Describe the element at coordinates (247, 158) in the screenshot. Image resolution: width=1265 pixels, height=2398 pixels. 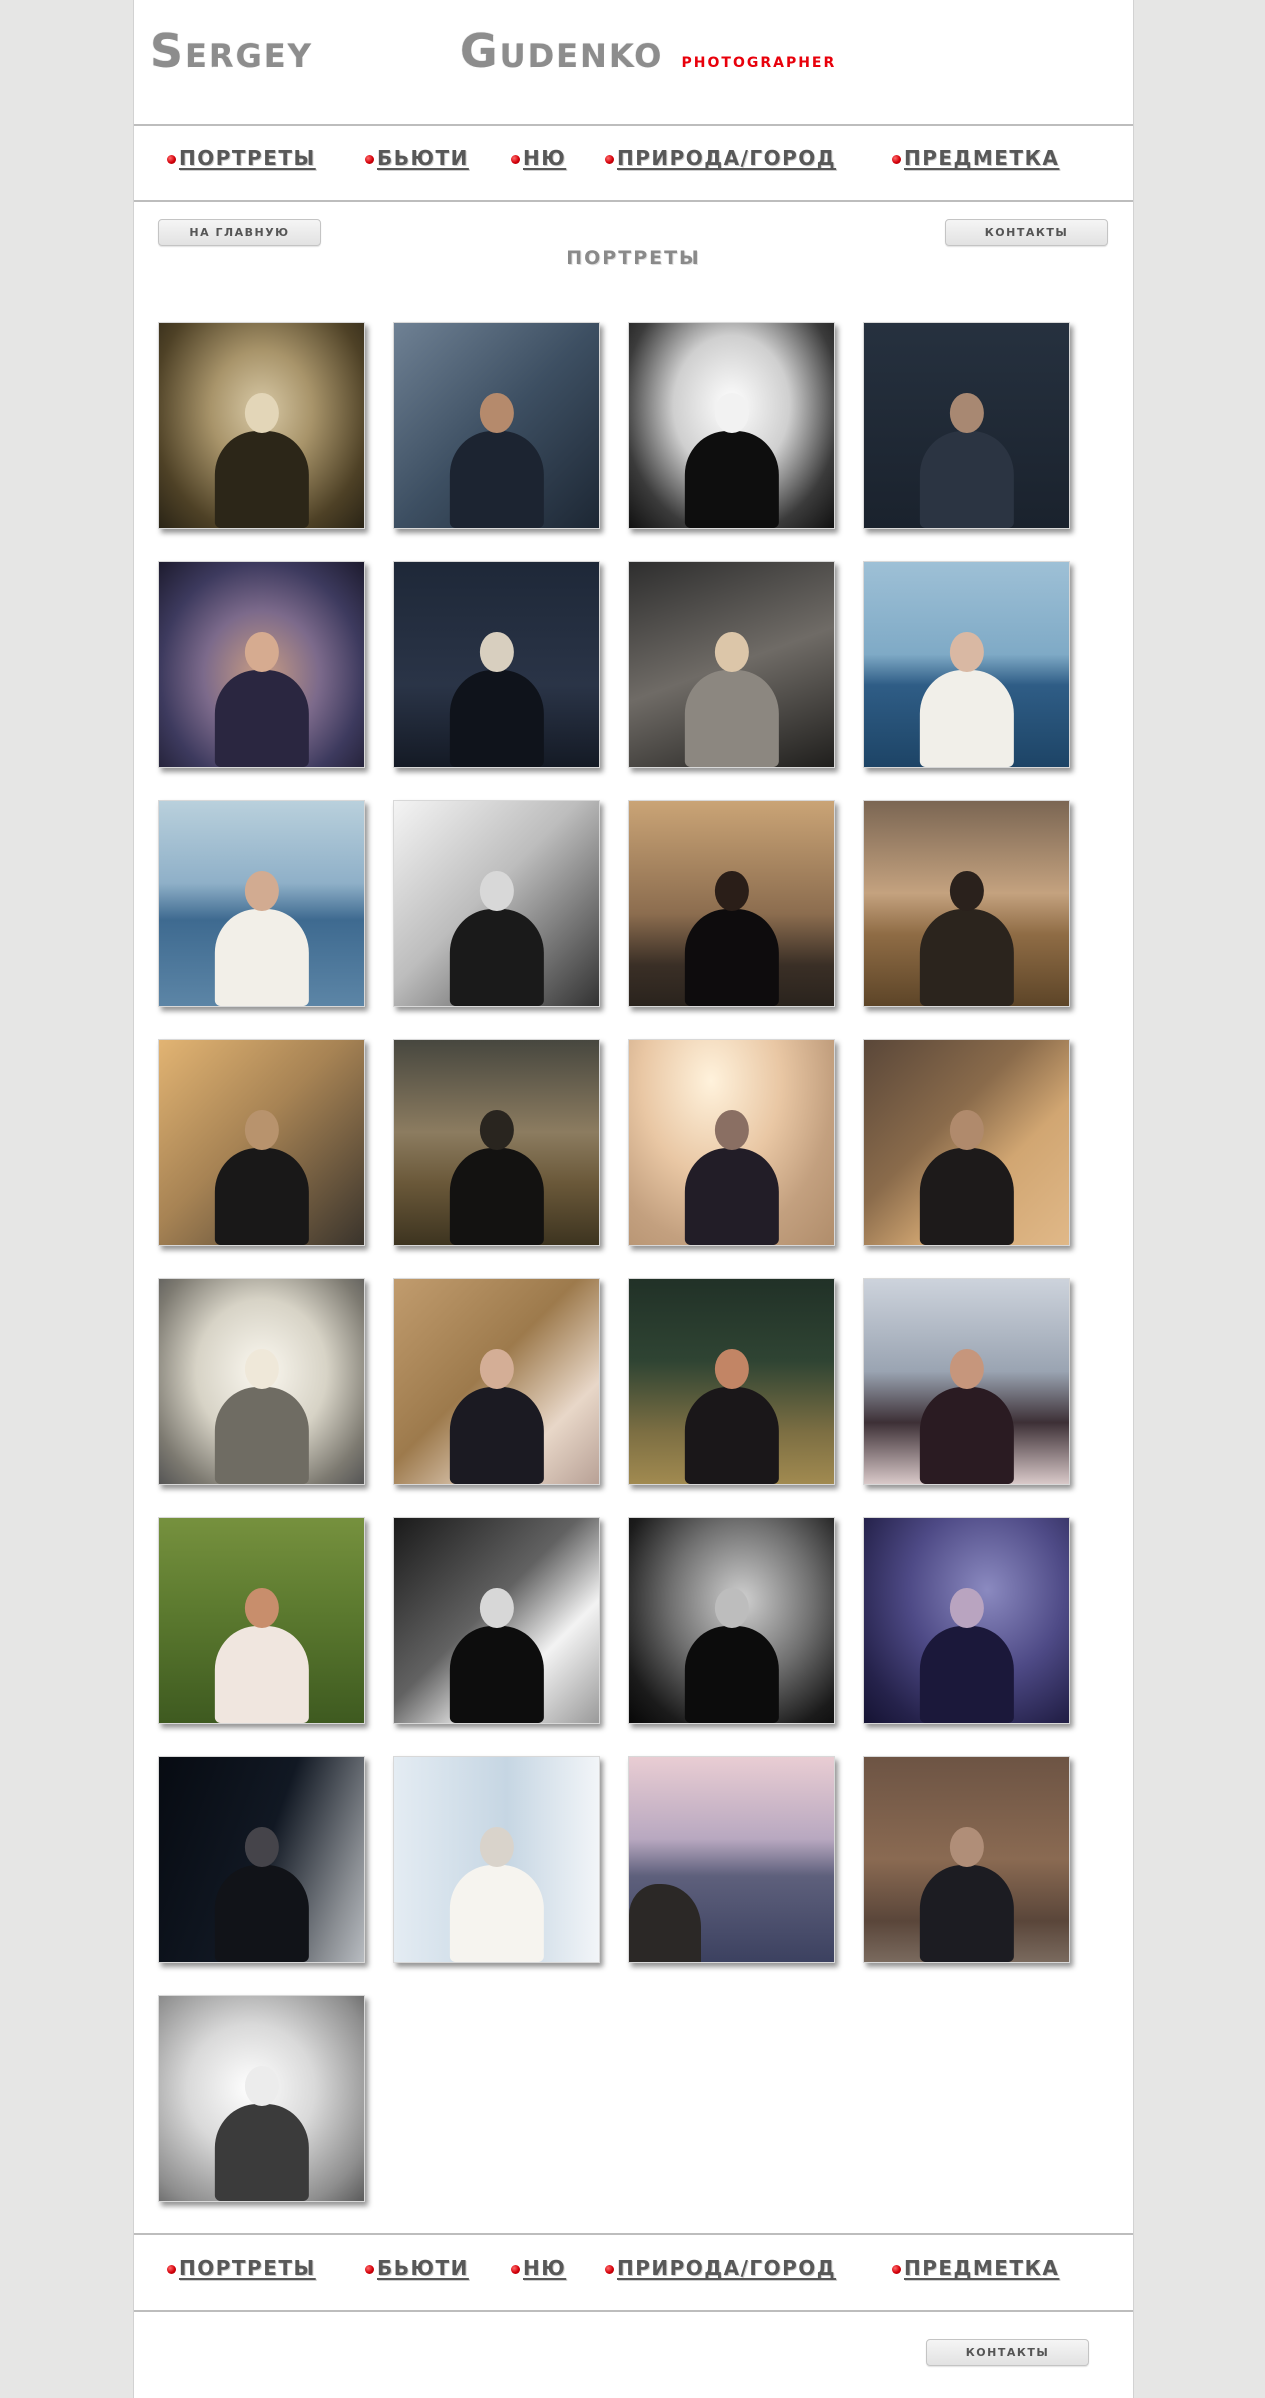
I see `nav-link-label: ПОРТРЕТЫ` at that location.